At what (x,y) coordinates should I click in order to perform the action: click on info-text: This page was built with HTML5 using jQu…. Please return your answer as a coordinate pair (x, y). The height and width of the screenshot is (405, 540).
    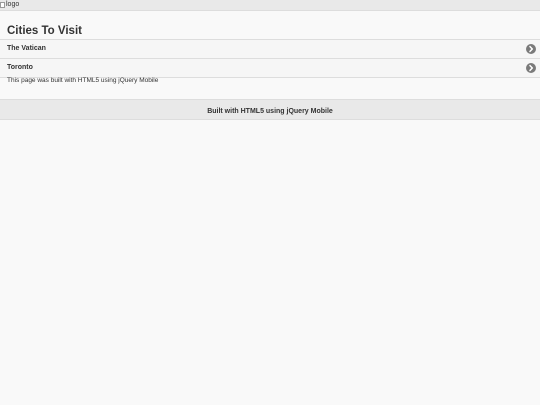
    Looking at the image, I should click on (83, 80).